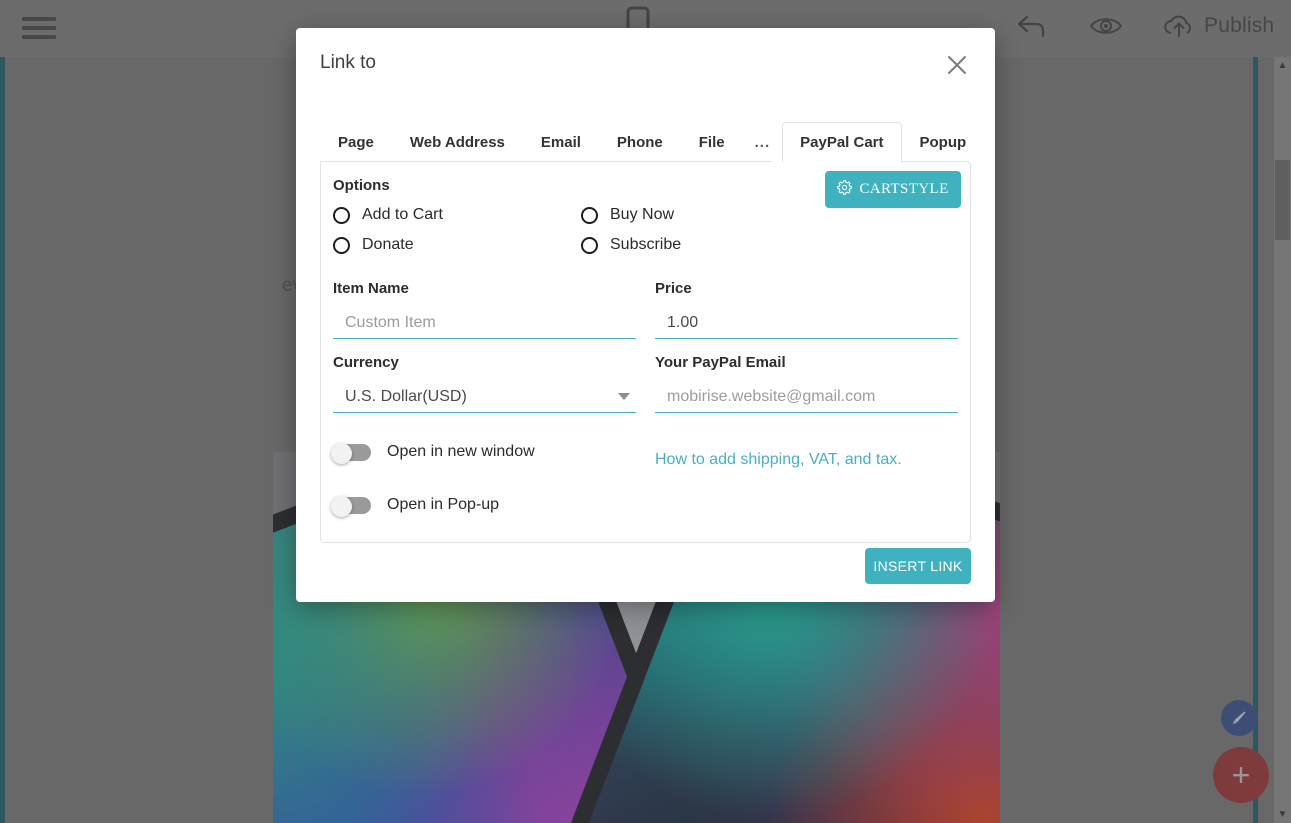  I want to click on price-input, so click(806, 325).